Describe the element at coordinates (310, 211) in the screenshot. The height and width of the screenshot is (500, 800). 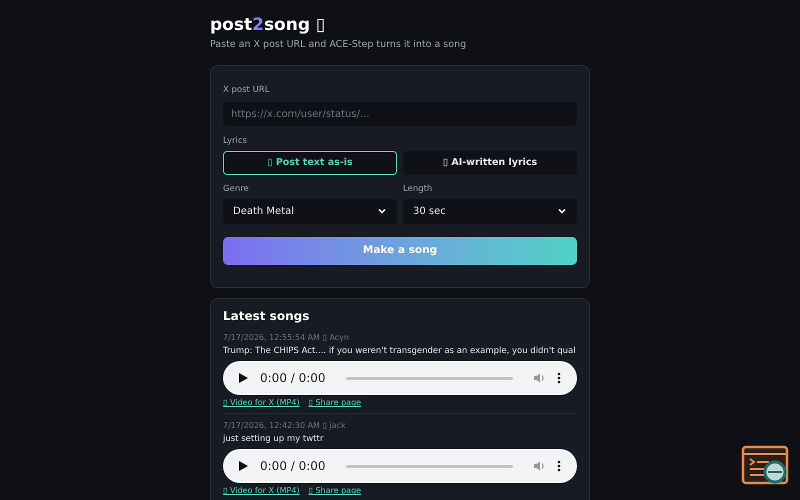
I see `genre-select: Death Metal` at that location.